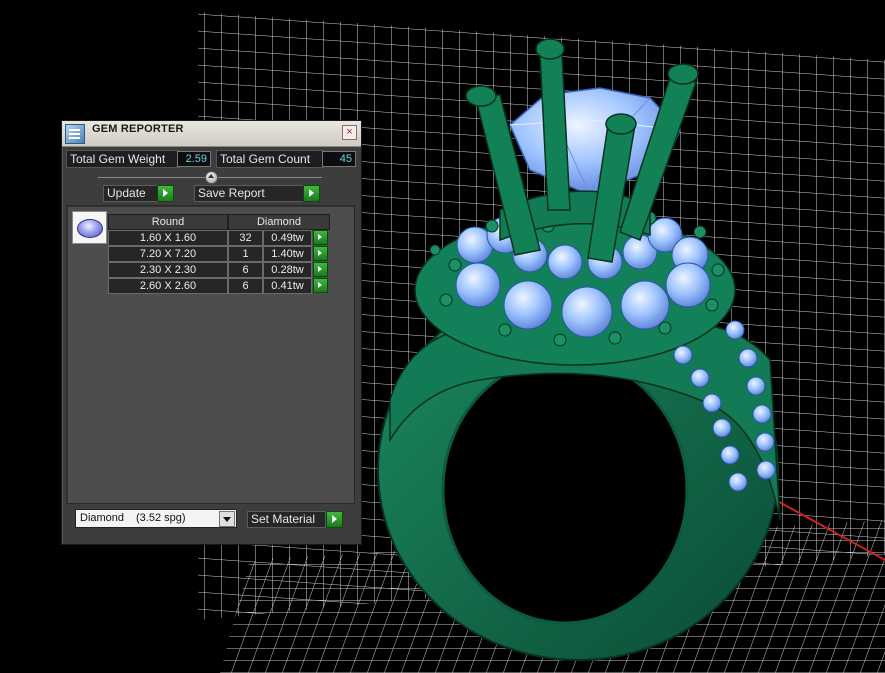  What do you see at coordinates (168, 222) in the screenshot?
I see `column-header-round: Round` at bounding box center [168, 222].